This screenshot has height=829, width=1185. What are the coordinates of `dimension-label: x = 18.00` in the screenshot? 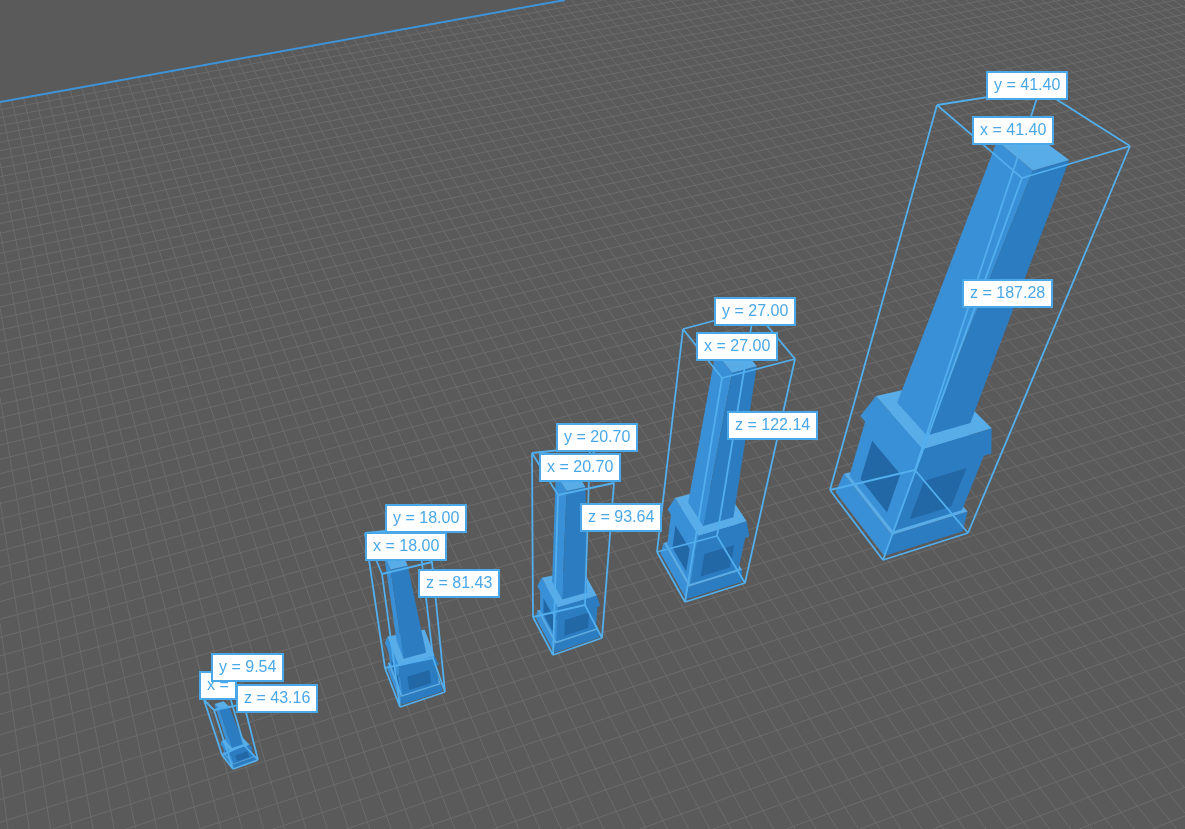 It's located at (406, 546).